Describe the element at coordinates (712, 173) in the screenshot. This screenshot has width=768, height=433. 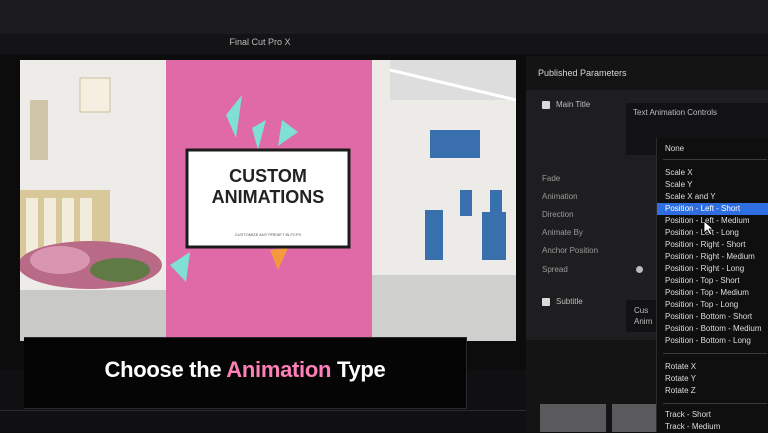
I see `menu-item-scale-x: Scale X` at that location.